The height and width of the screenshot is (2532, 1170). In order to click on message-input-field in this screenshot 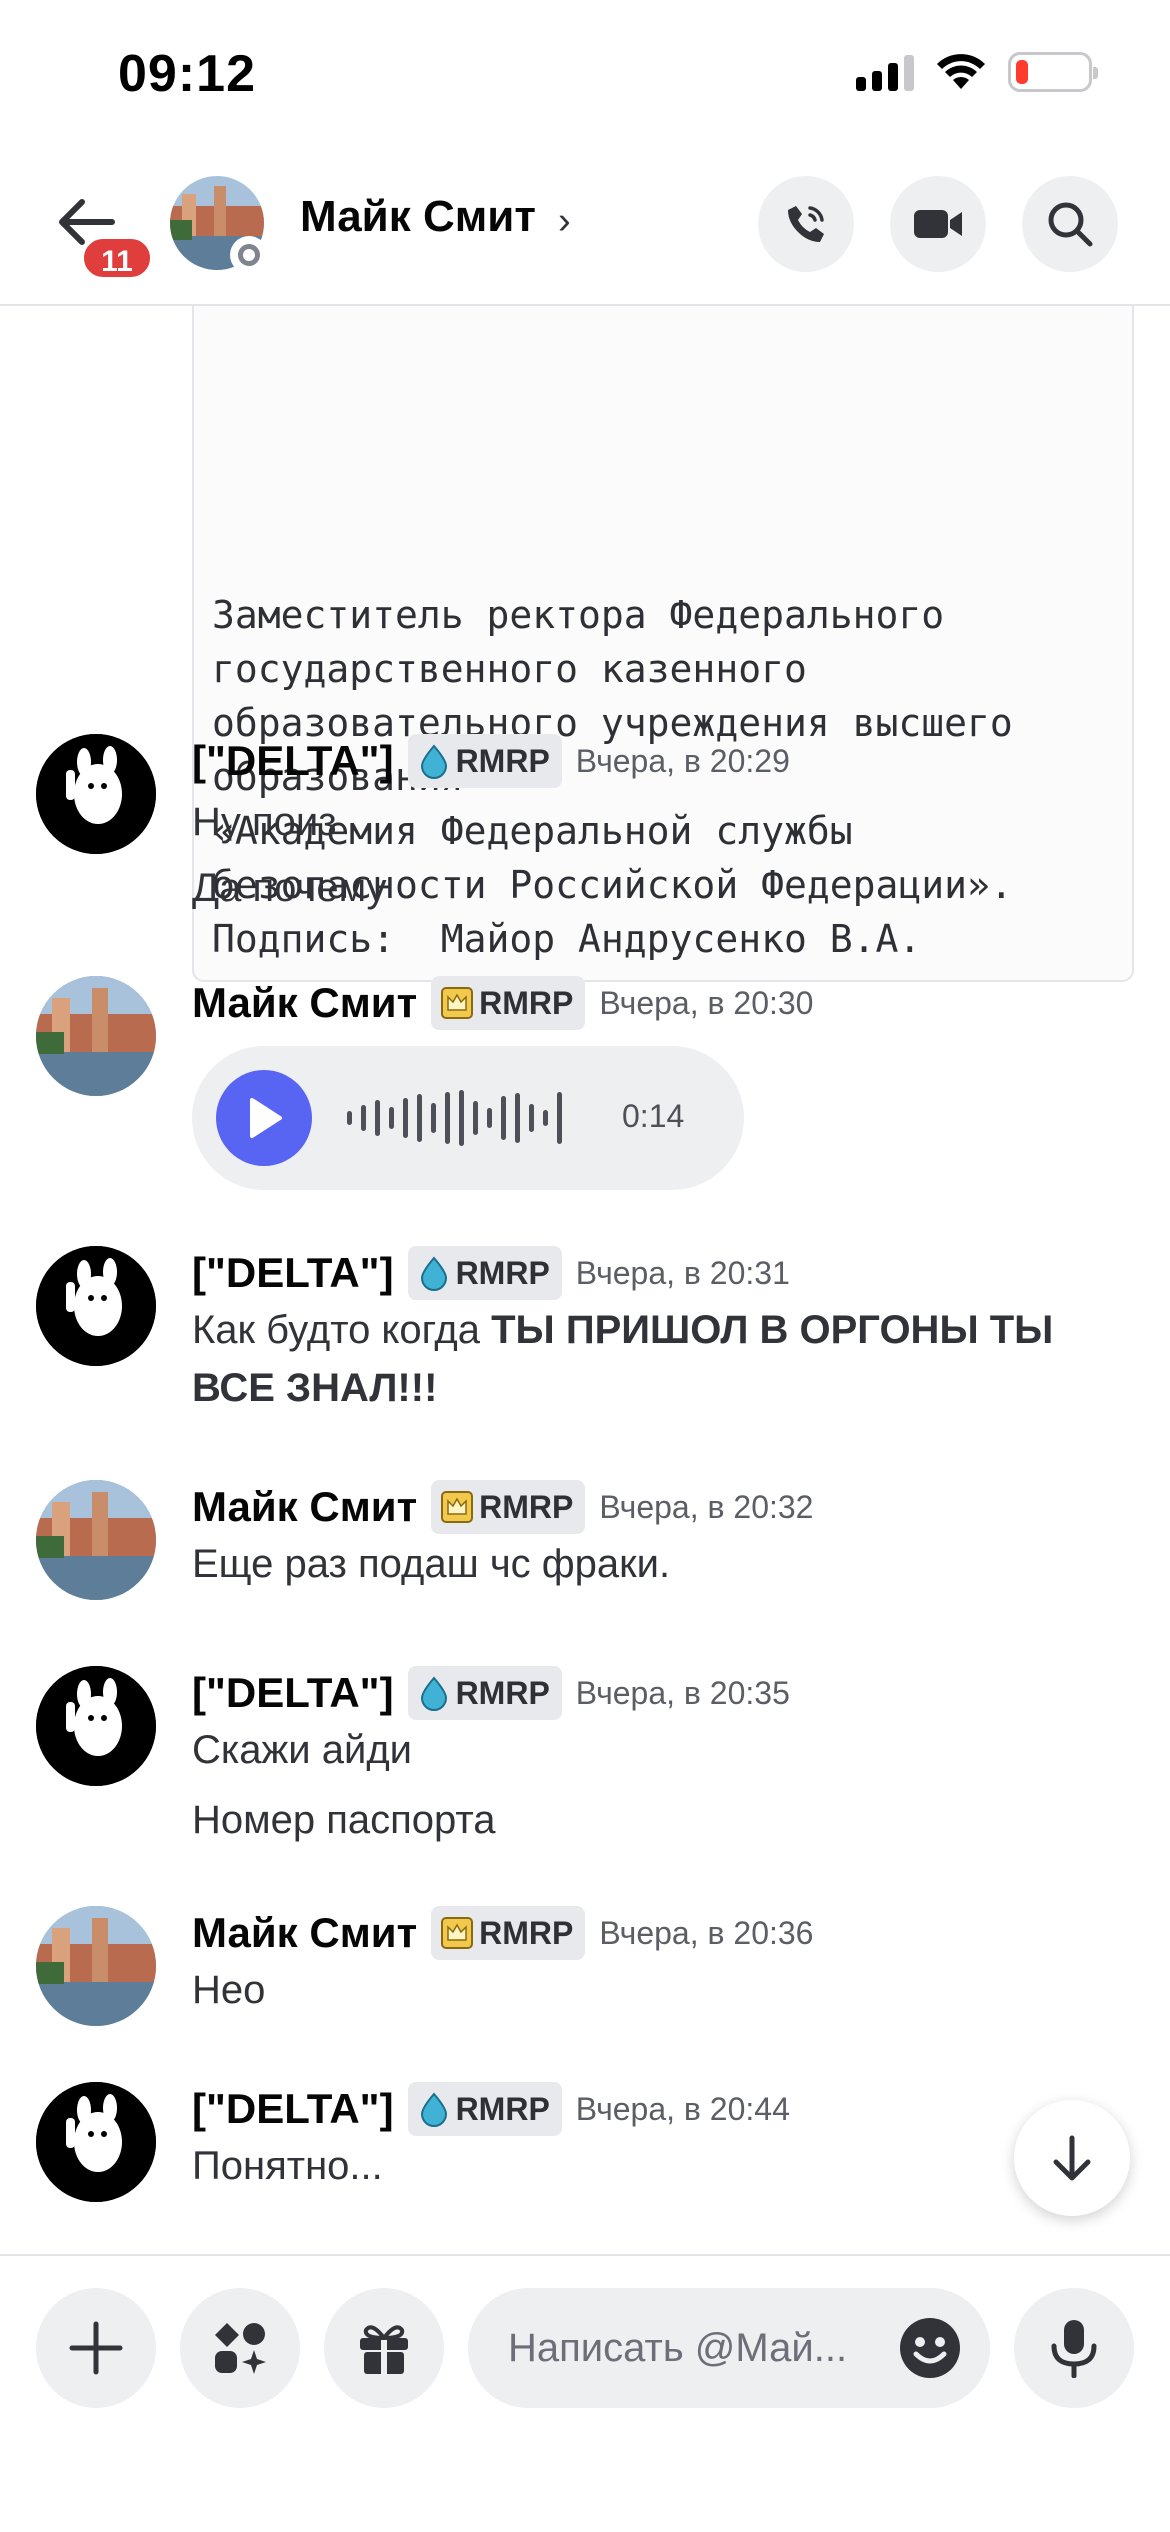, I will do `click(729, 2348)`.